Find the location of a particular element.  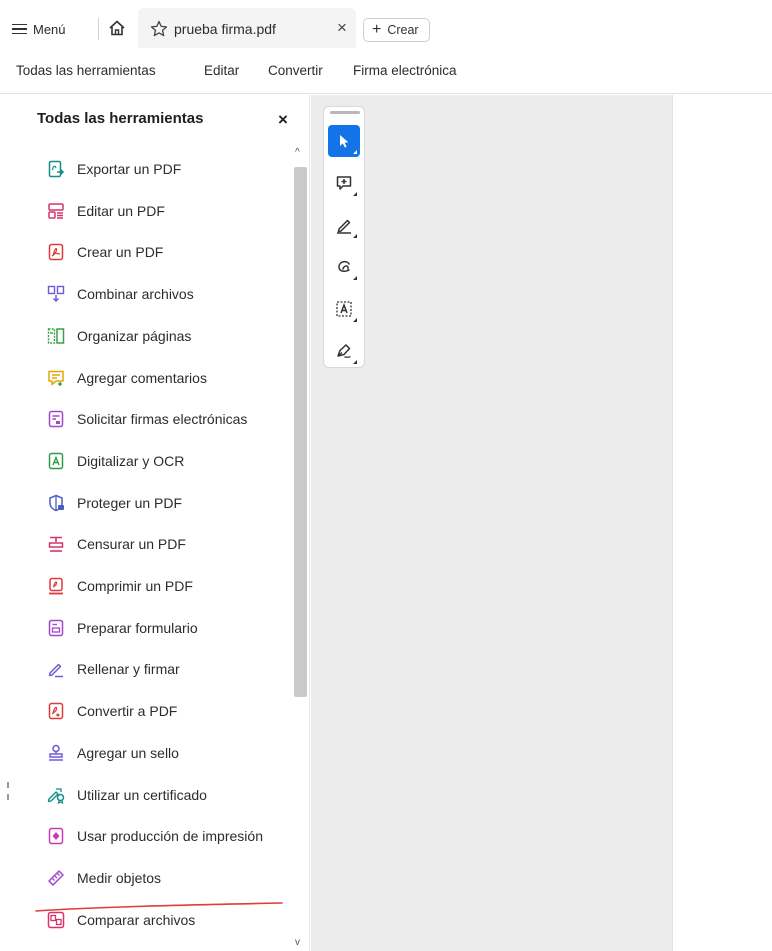

tab-divider is located at coordinates (98, 29).